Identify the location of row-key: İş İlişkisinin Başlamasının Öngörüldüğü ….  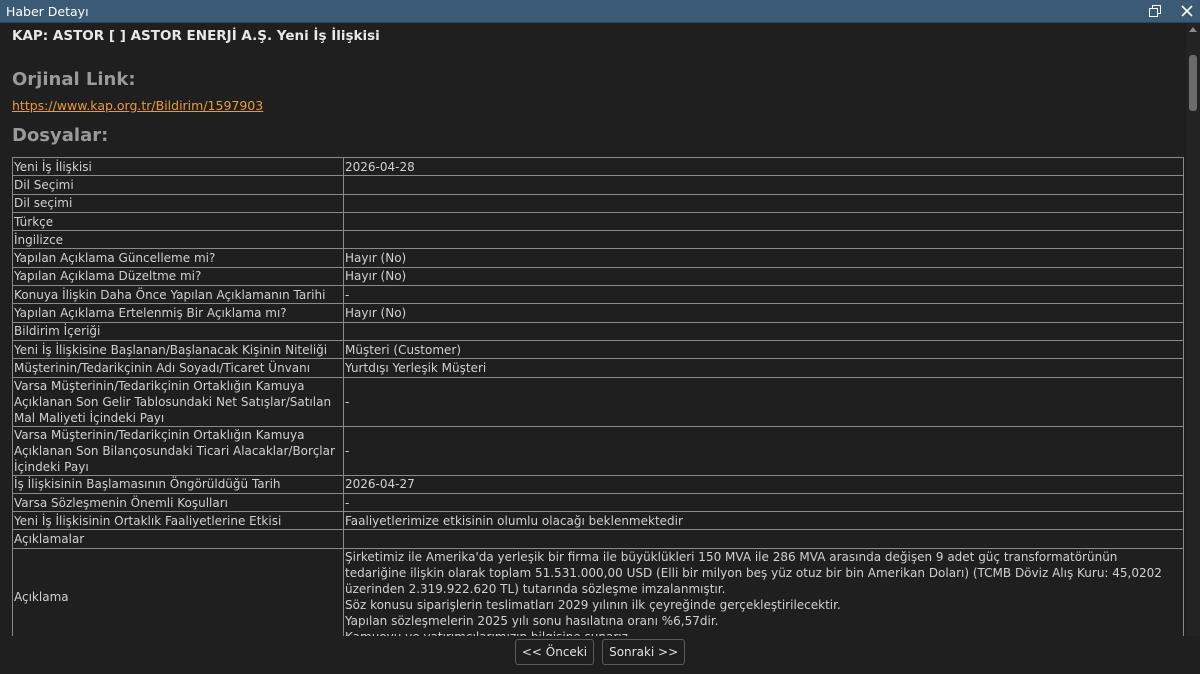
(178, 484).